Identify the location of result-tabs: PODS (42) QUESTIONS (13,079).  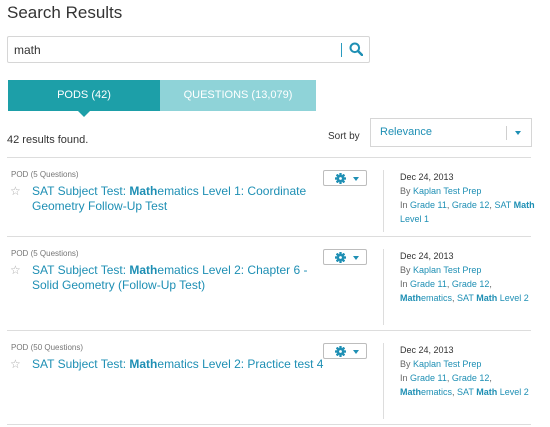
(163, 98).